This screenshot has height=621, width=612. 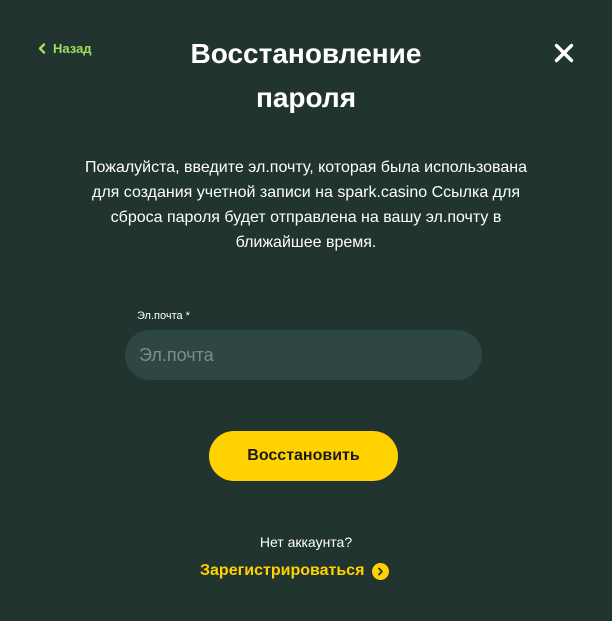 I want to click on close-button, so click(x=564, y=53).